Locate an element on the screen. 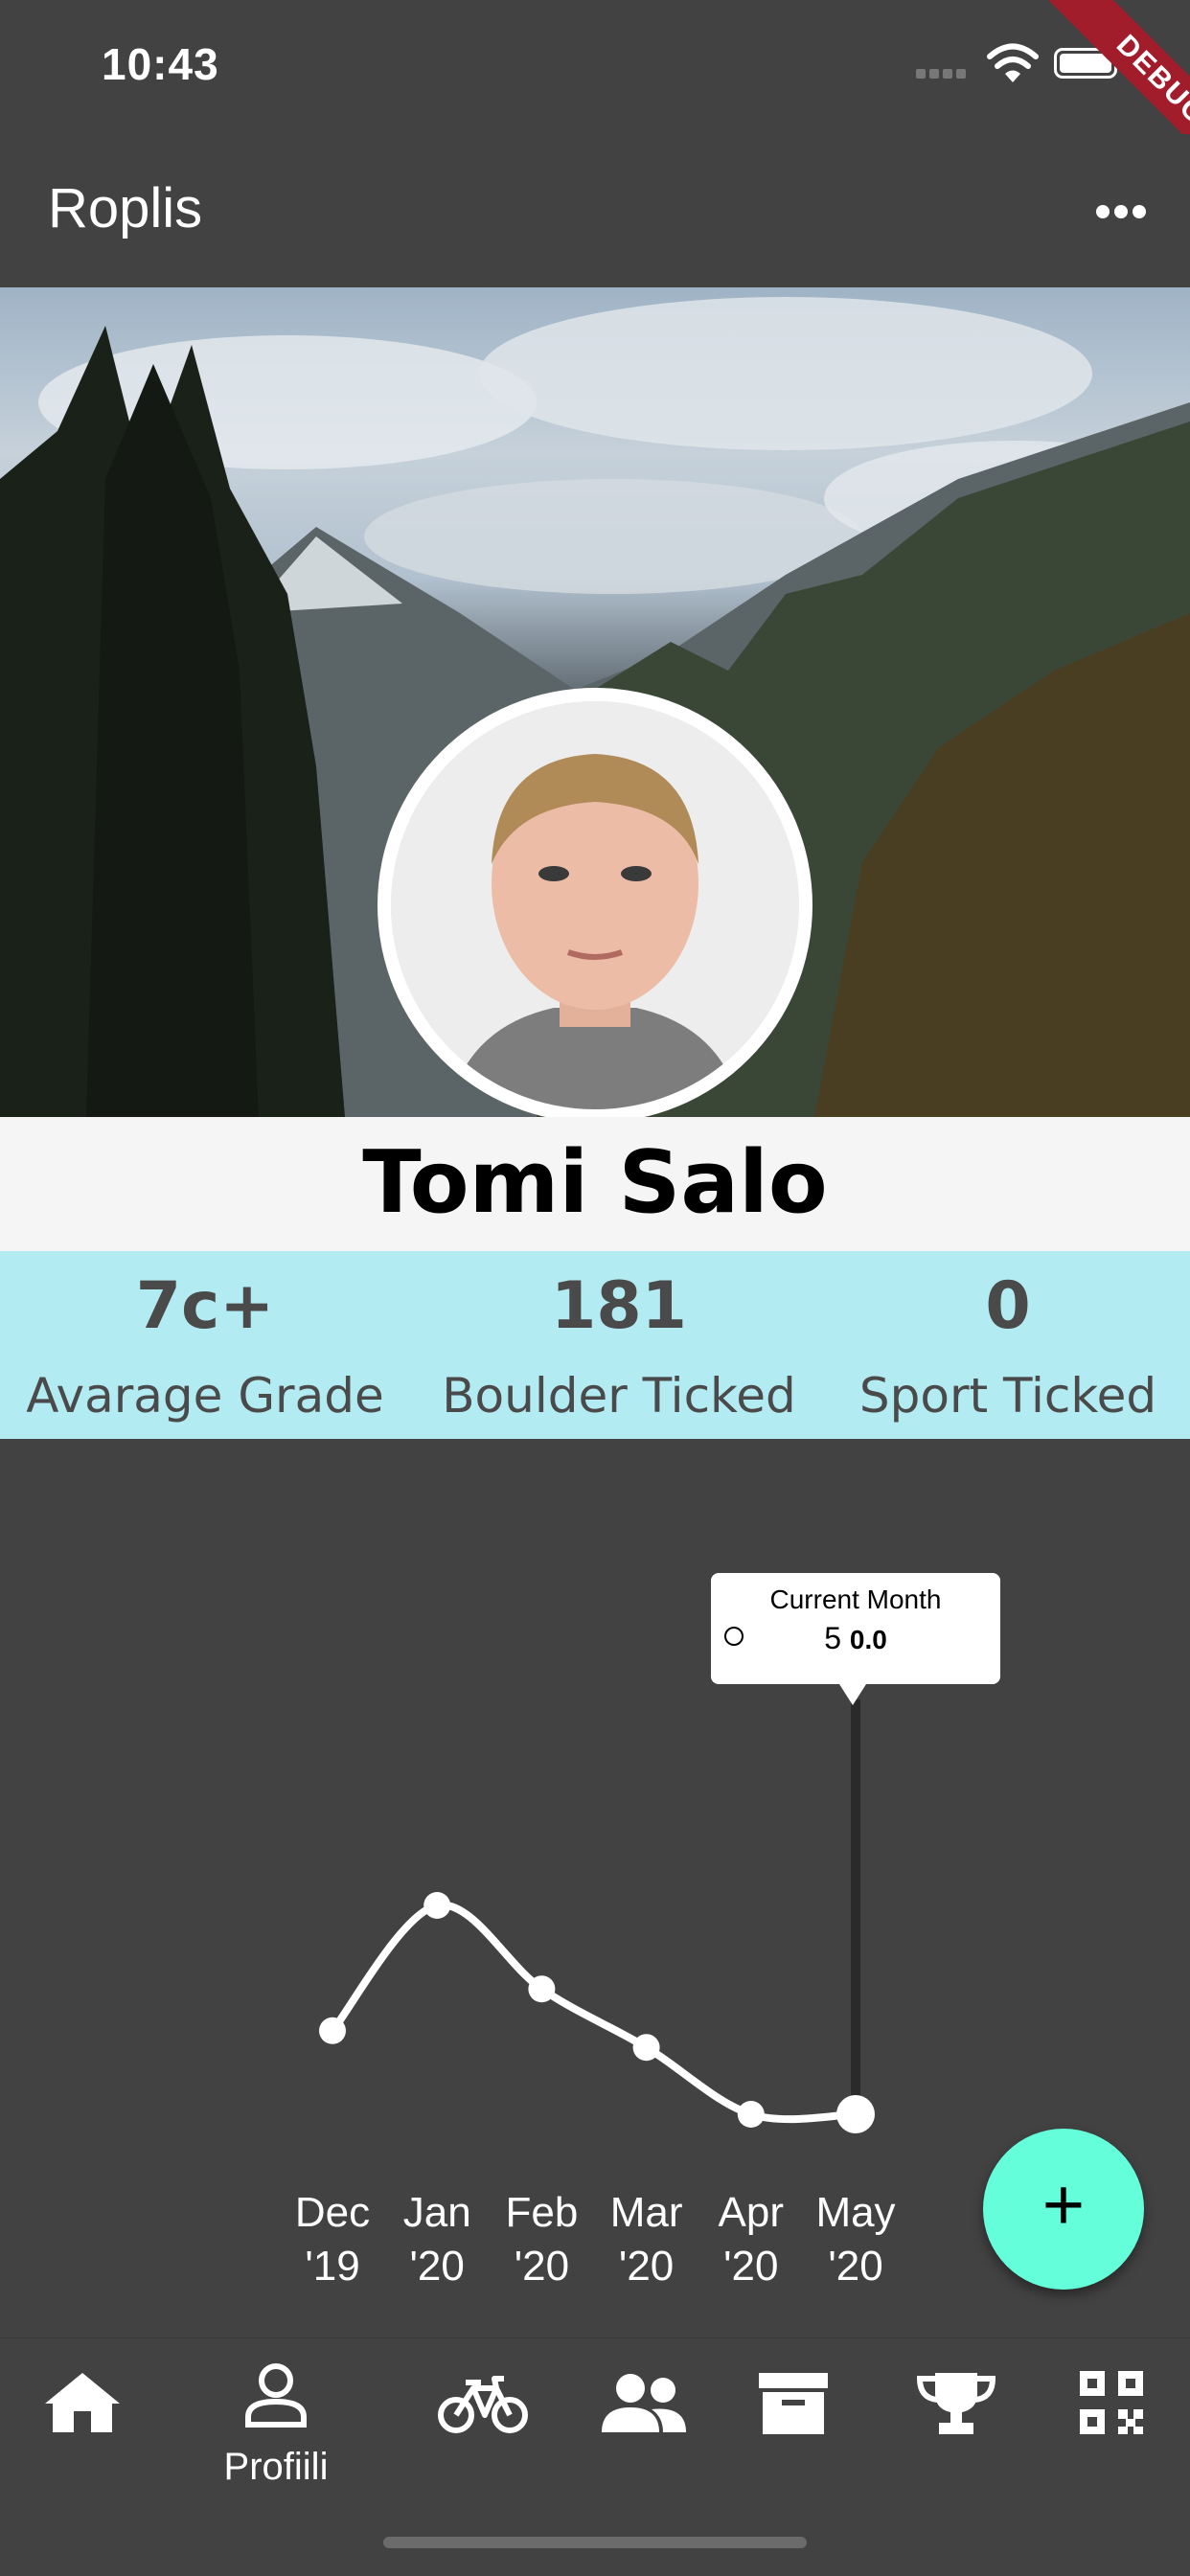 The height and width of the screenshot is (2576, 1190). nav-item-scan is located at coordinates (1111, 2425).